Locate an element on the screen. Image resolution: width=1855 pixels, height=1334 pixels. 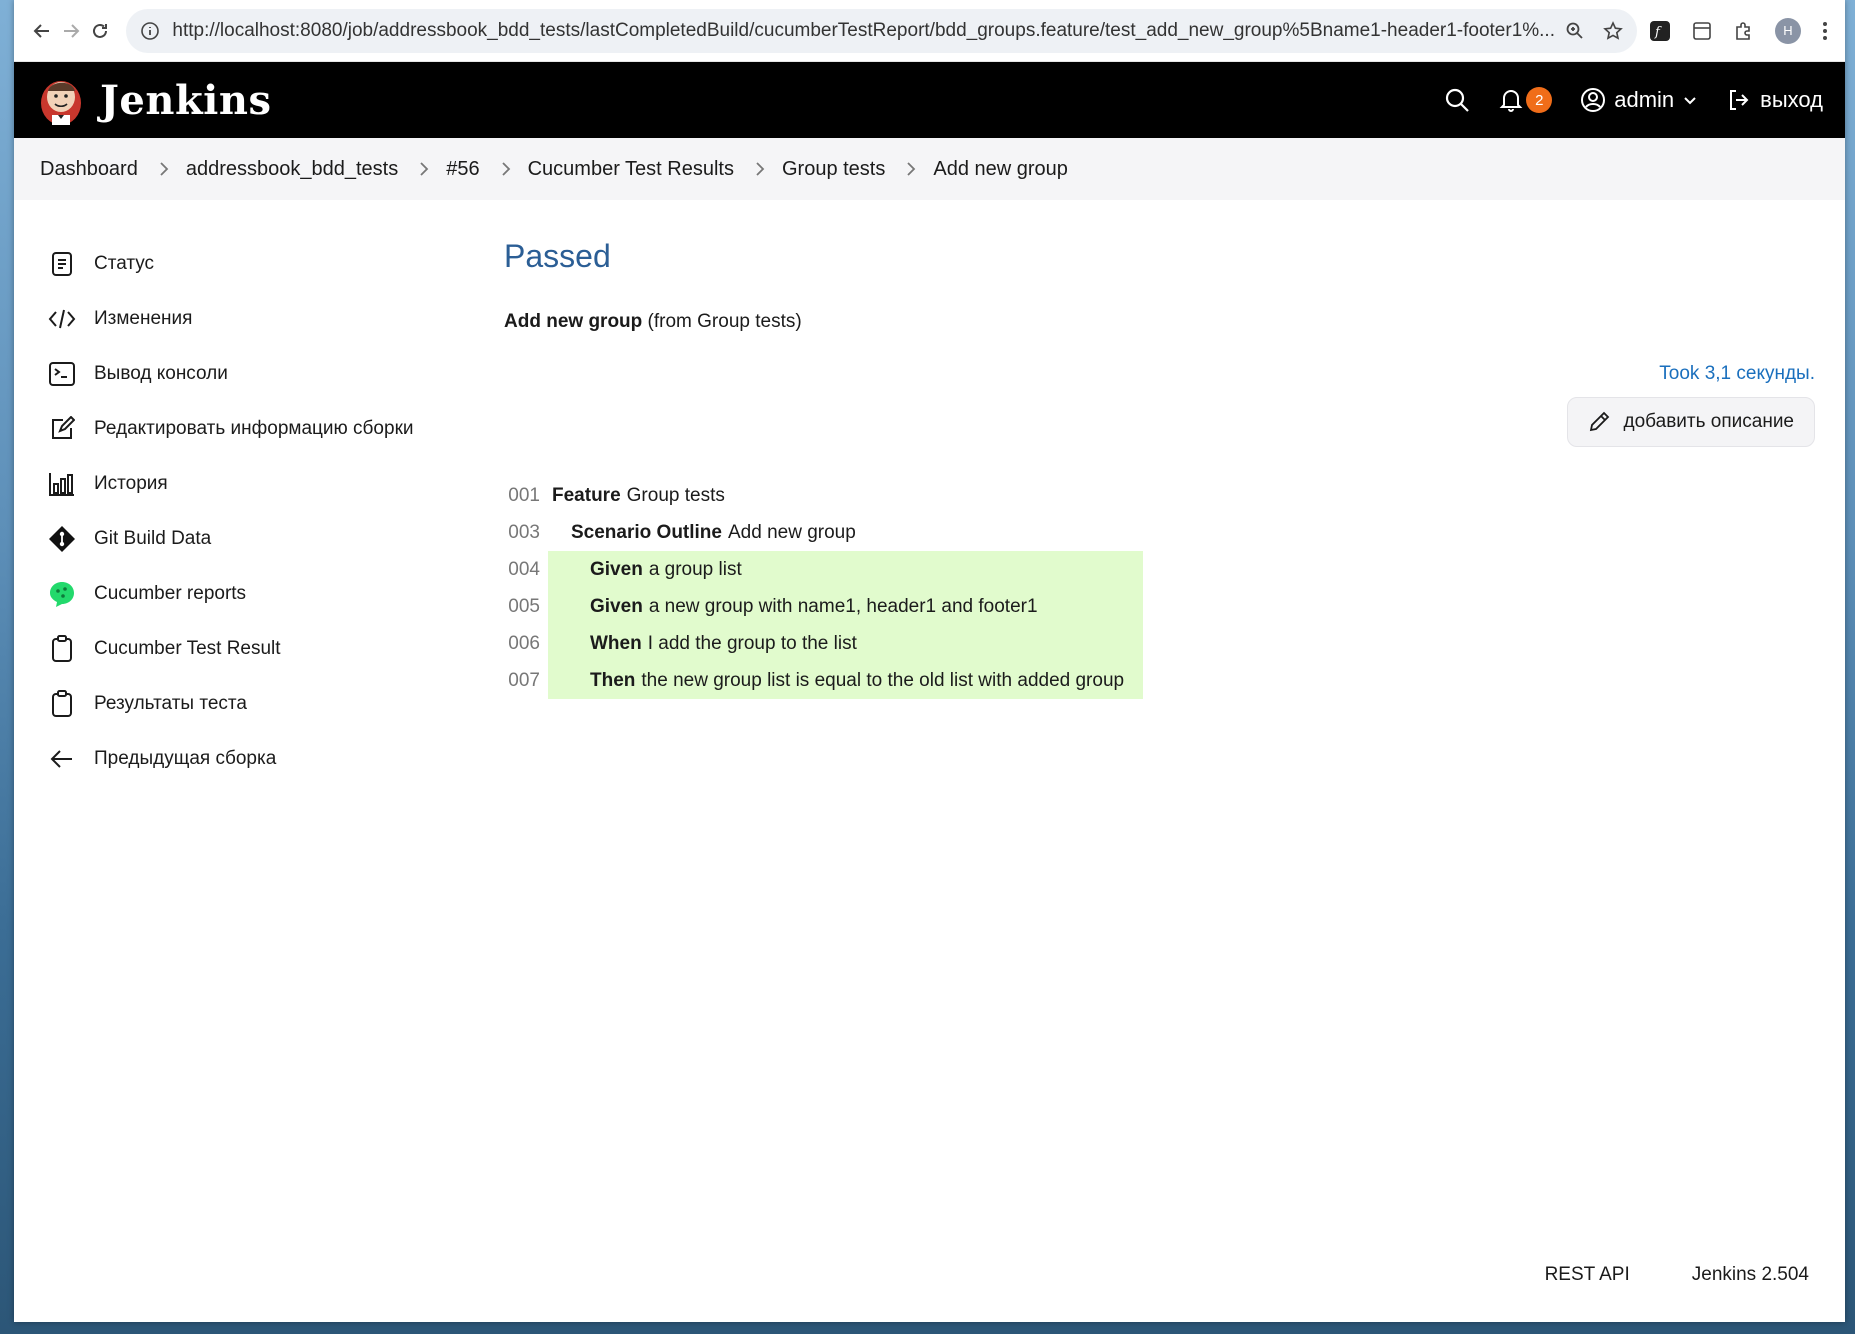
sidebar-item-label: Cucumber Test Result is located at coordinates (187, 648).